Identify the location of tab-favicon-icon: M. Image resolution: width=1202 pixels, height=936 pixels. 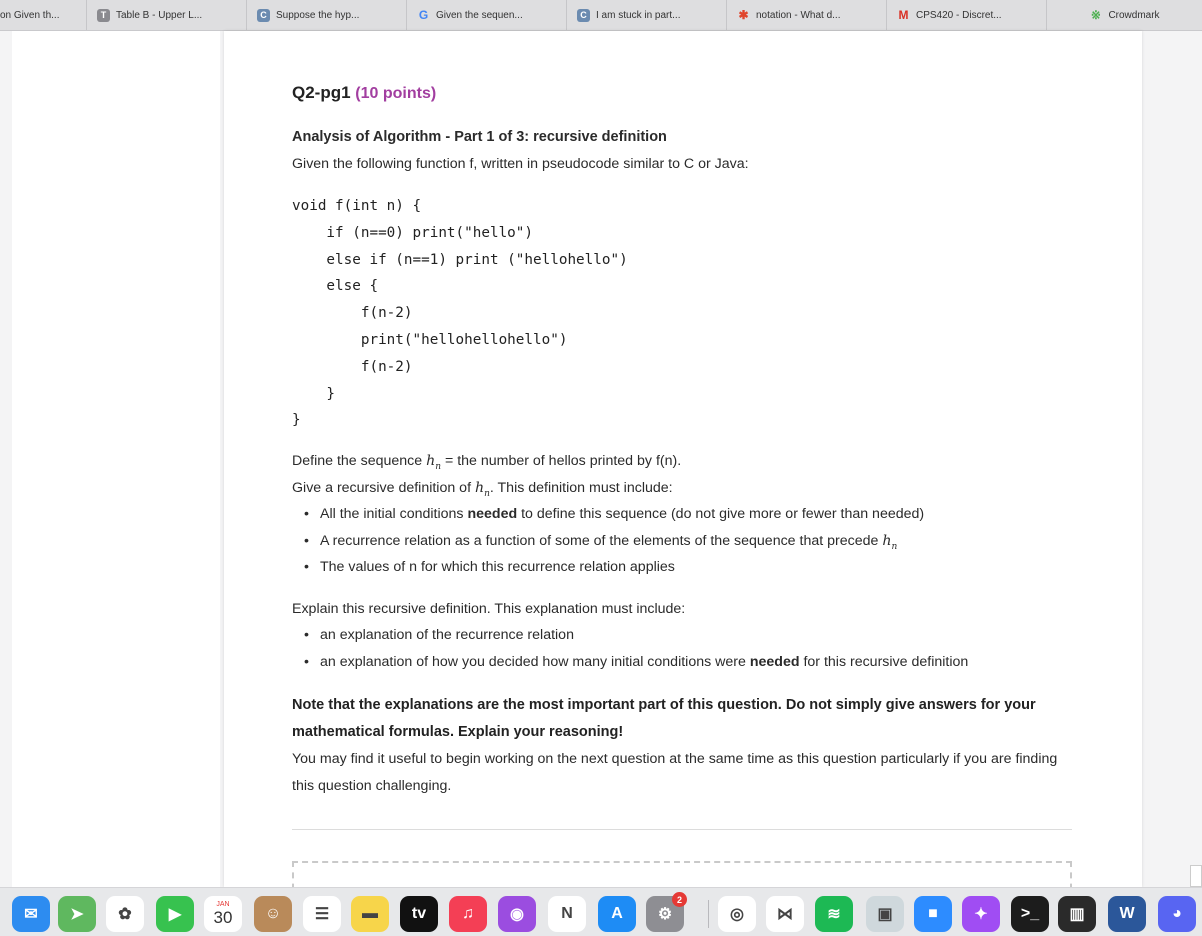
(903, 15).